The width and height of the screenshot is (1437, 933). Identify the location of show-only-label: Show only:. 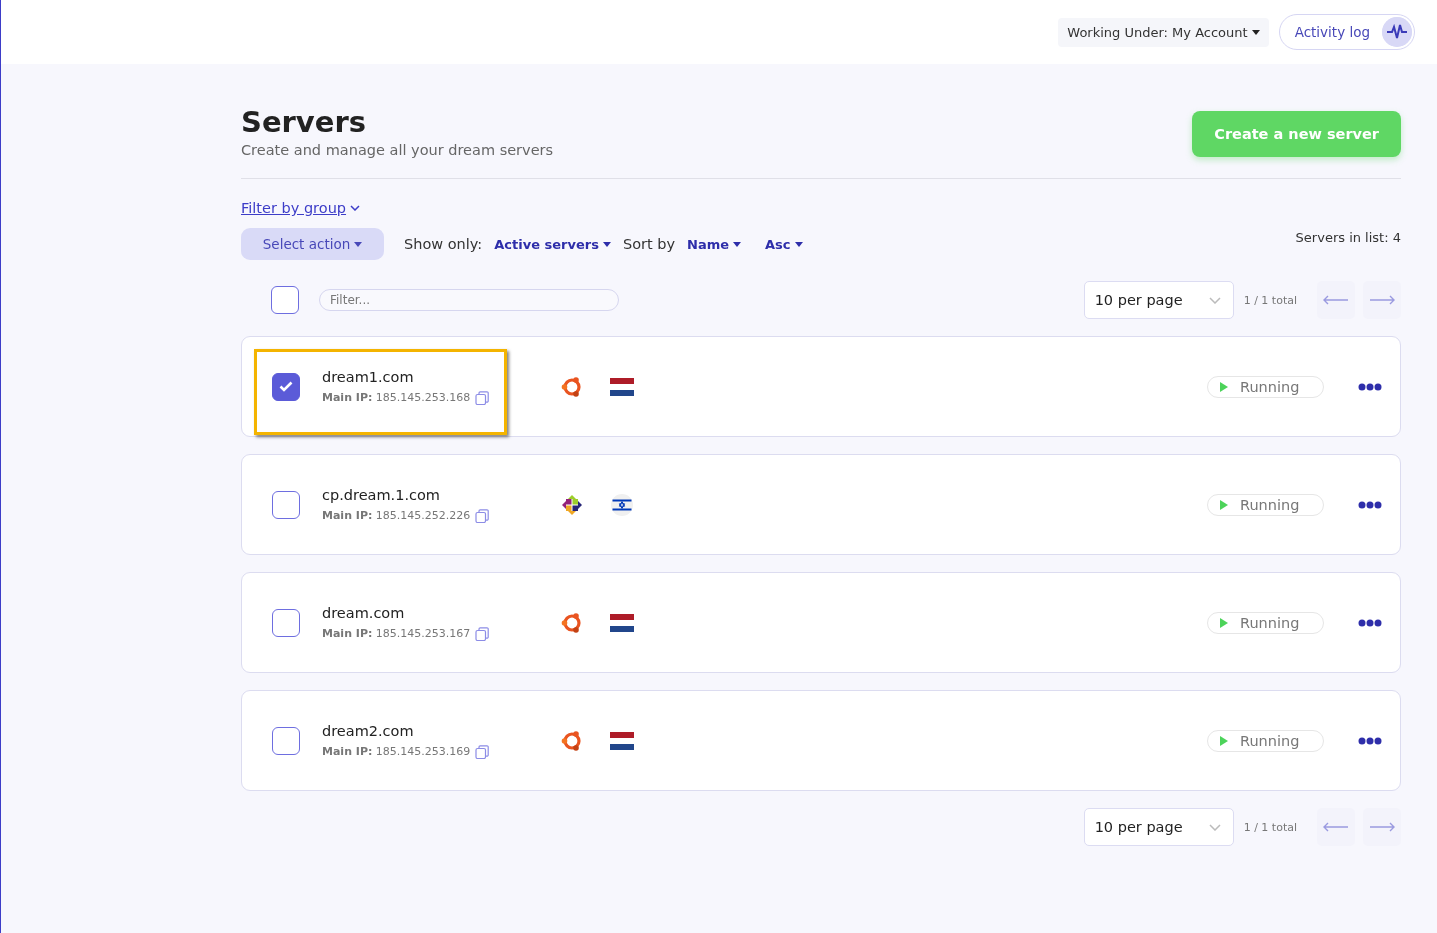
(443, 244).